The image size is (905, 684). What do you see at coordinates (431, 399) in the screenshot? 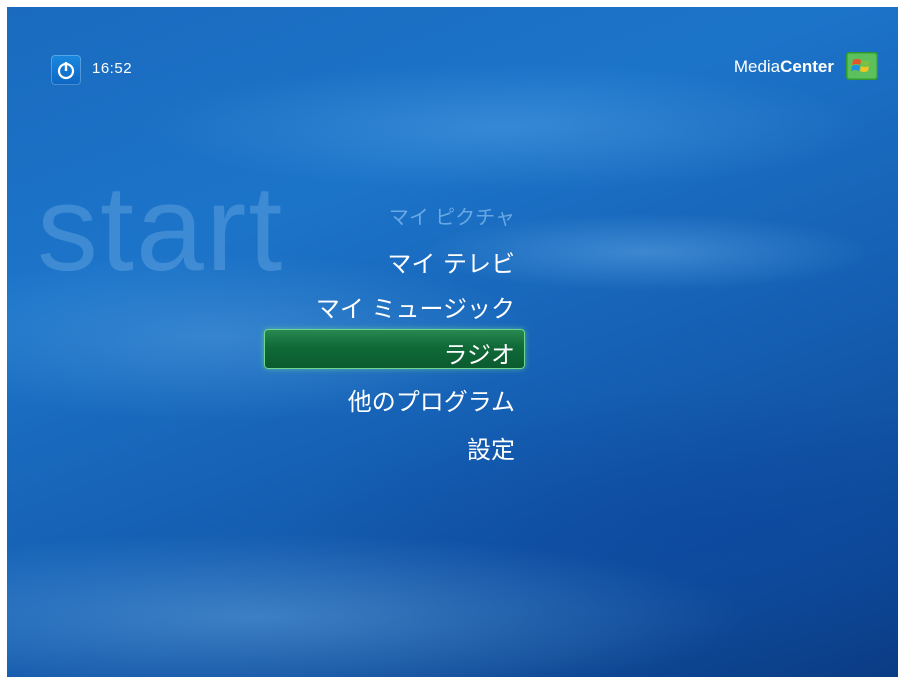
I see `menu-item-other-programs: 他のプログラム` at bounding box center [431, 399].